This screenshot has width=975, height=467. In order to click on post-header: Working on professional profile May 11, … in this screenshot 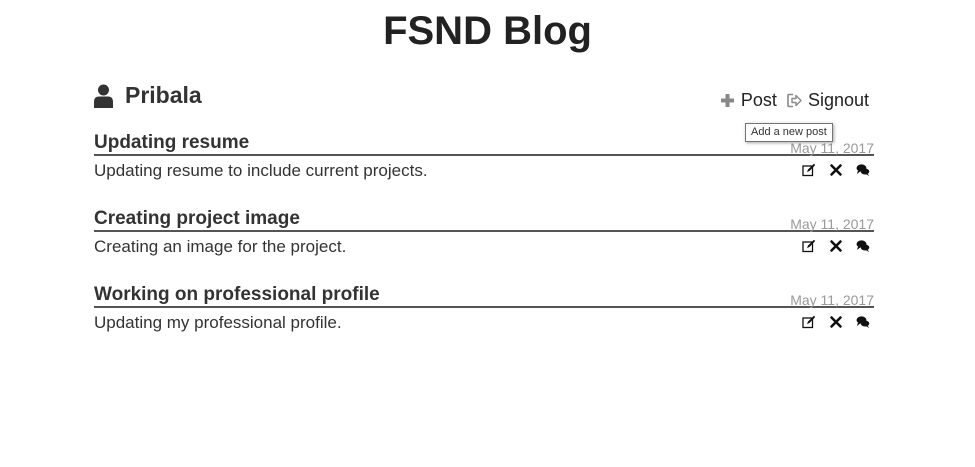, I will do `click(484, 295)`.